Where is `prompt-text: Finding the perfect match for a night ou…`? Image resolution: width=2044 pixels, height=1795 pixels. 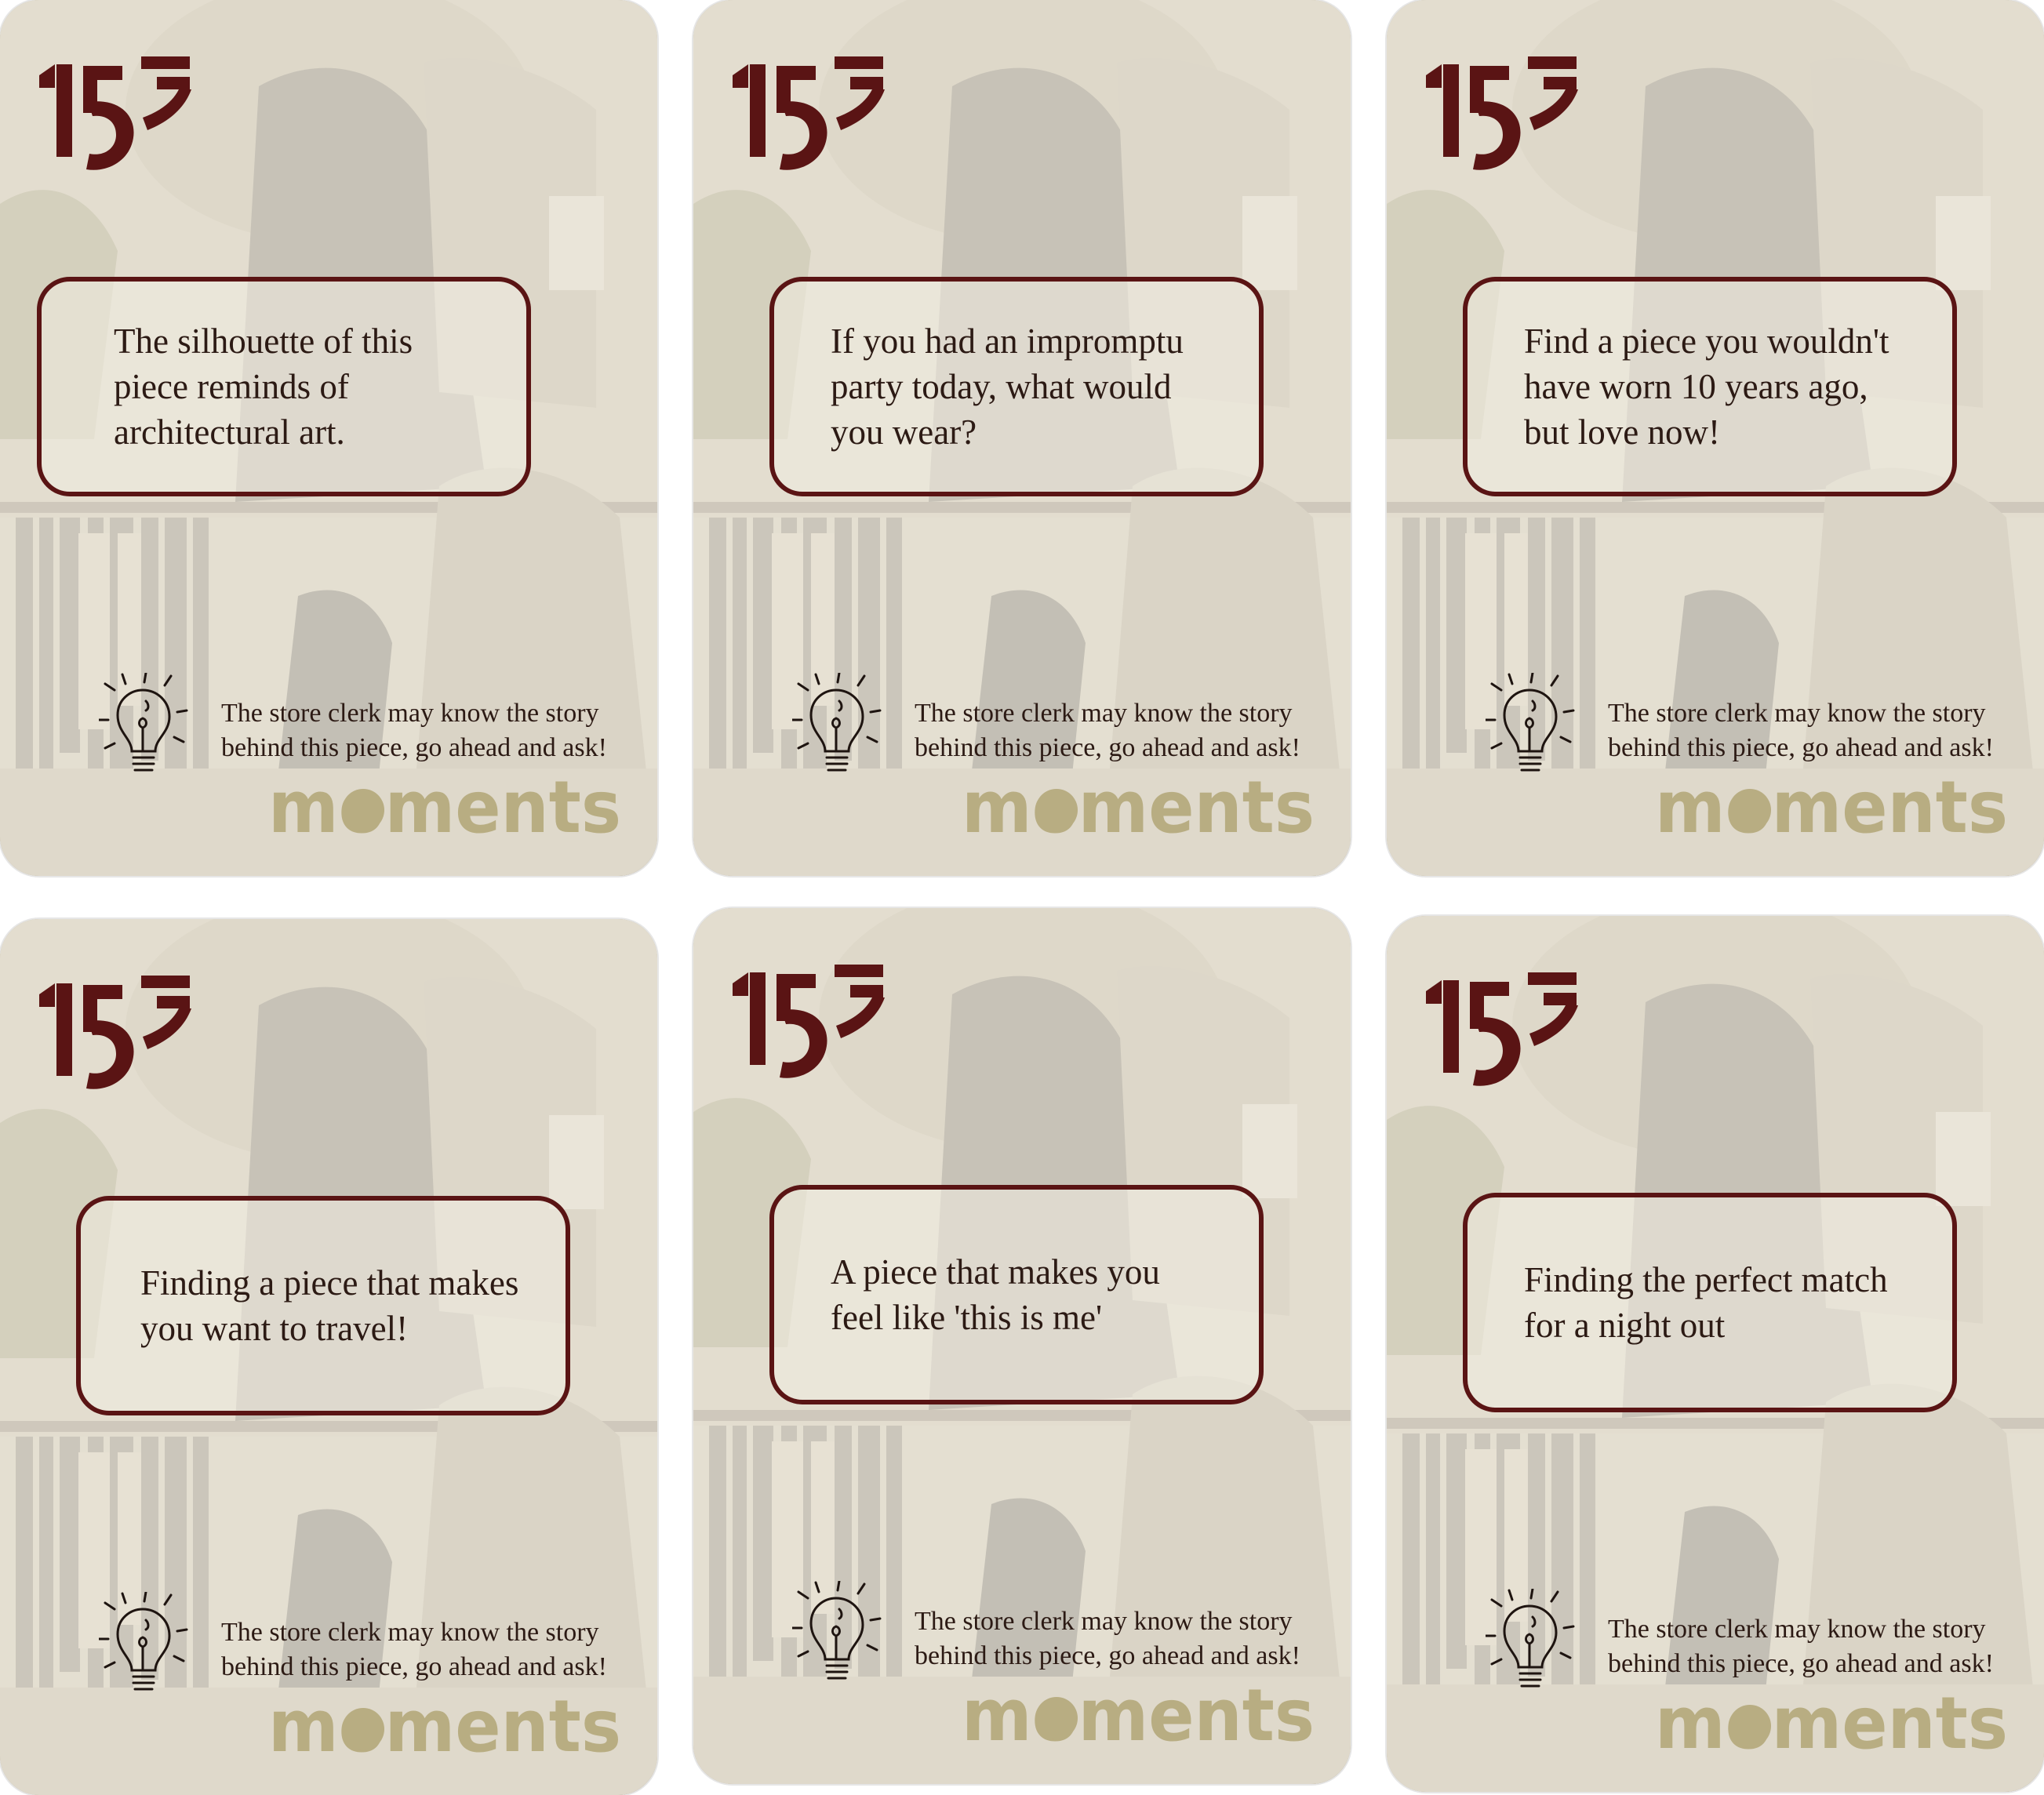
prompt-text: Finding the perfect match for a night ou… is located at coordinates (1706, 1302).